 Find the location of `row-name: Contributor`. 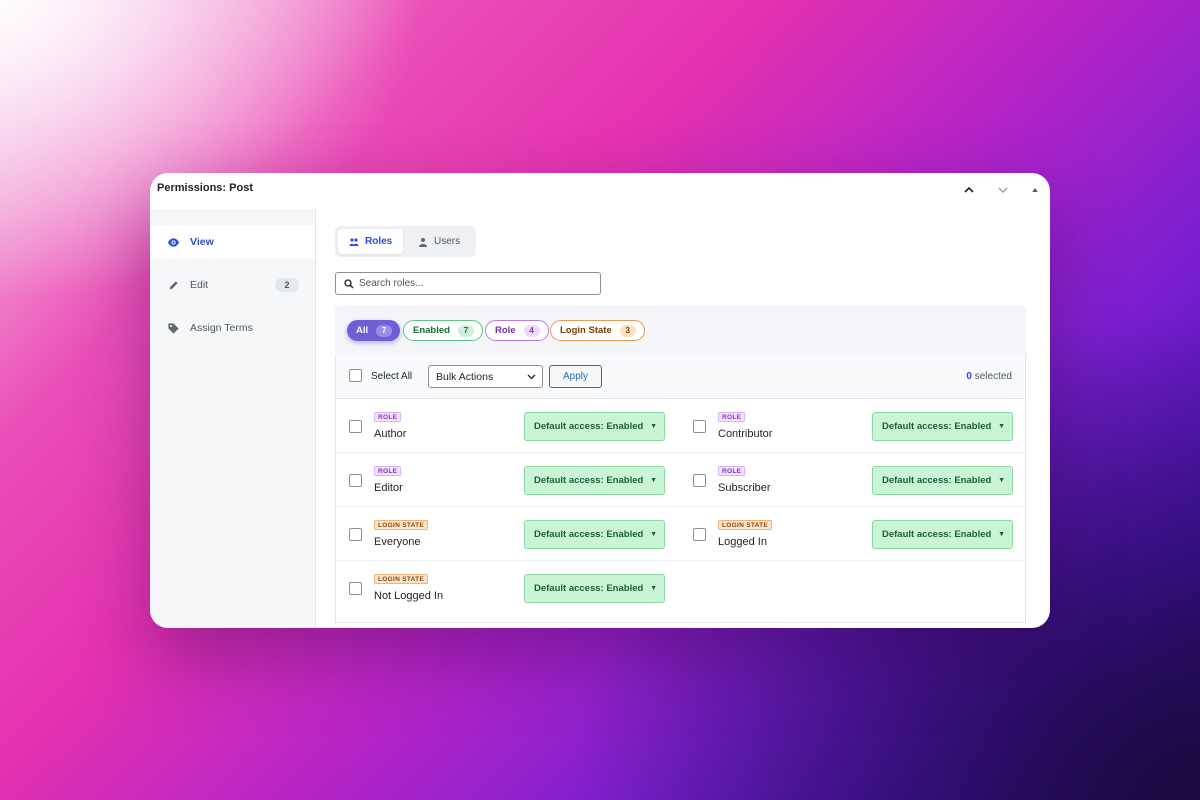

row-name: Contributor is located at coordinates (745, 434).